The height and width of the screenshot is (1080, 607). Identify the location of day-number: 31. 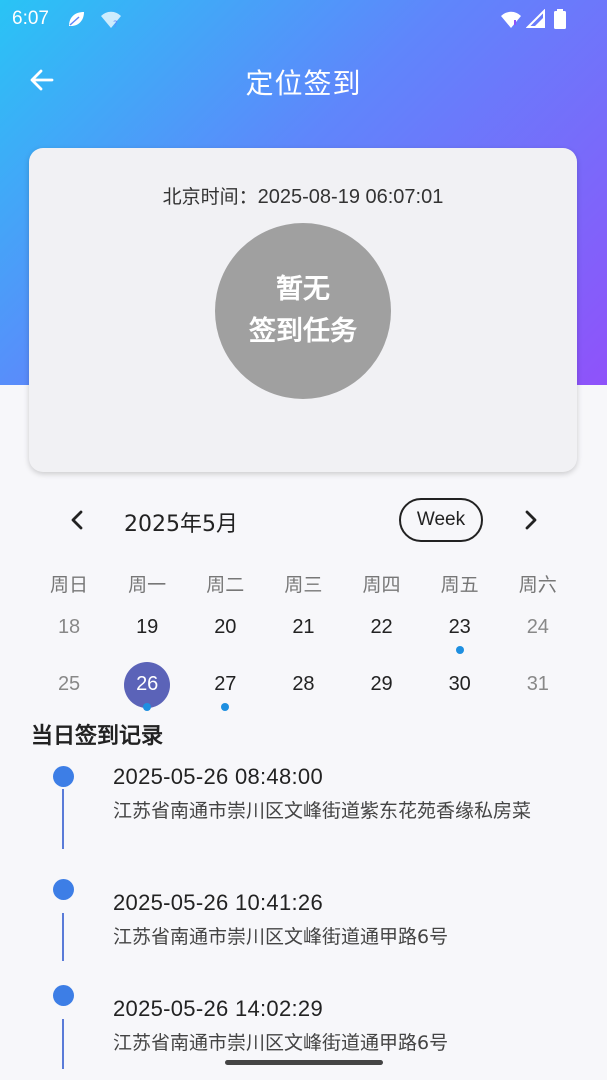
(537, 684).